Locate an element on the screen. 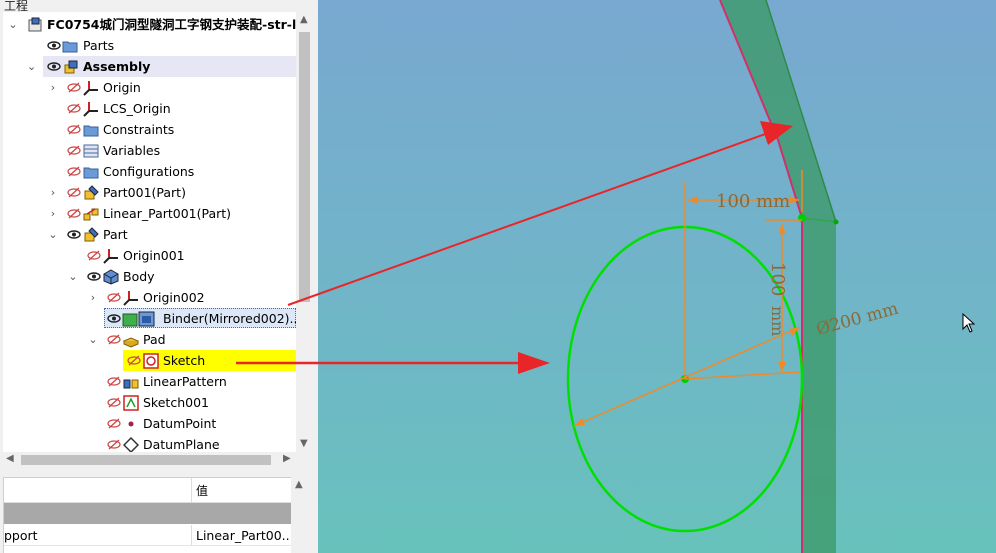 This screenshot has width=996, height=553. tree-item-datumpoint: DatumPoint is located at coordinates (149, 423).